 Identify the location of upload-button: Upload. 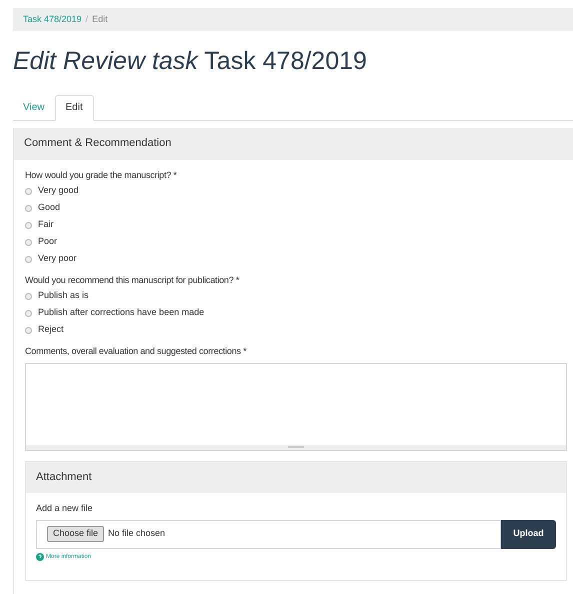
(528, 534).